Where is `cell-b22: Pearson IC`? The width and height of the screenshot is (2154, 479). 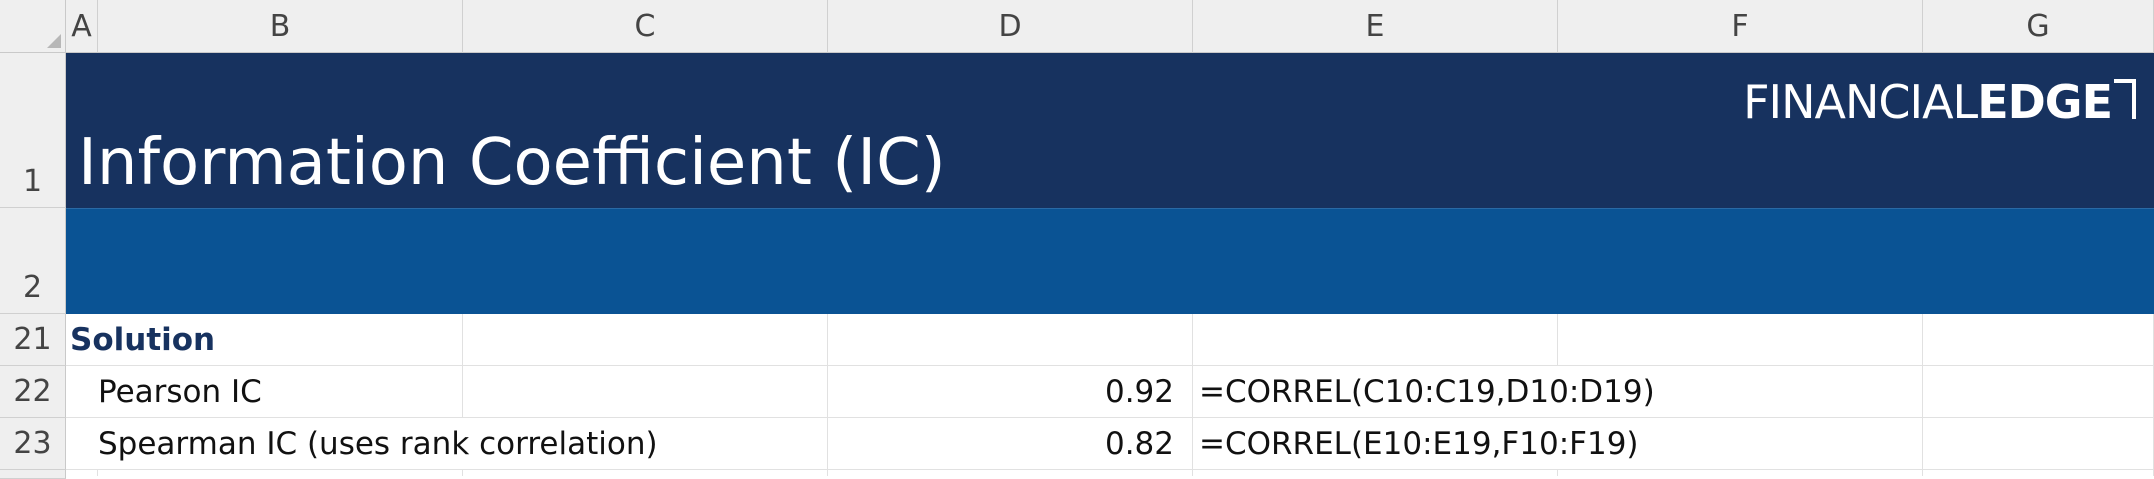
cell-b22: Pearson IC is located at coordinates (280, 392).